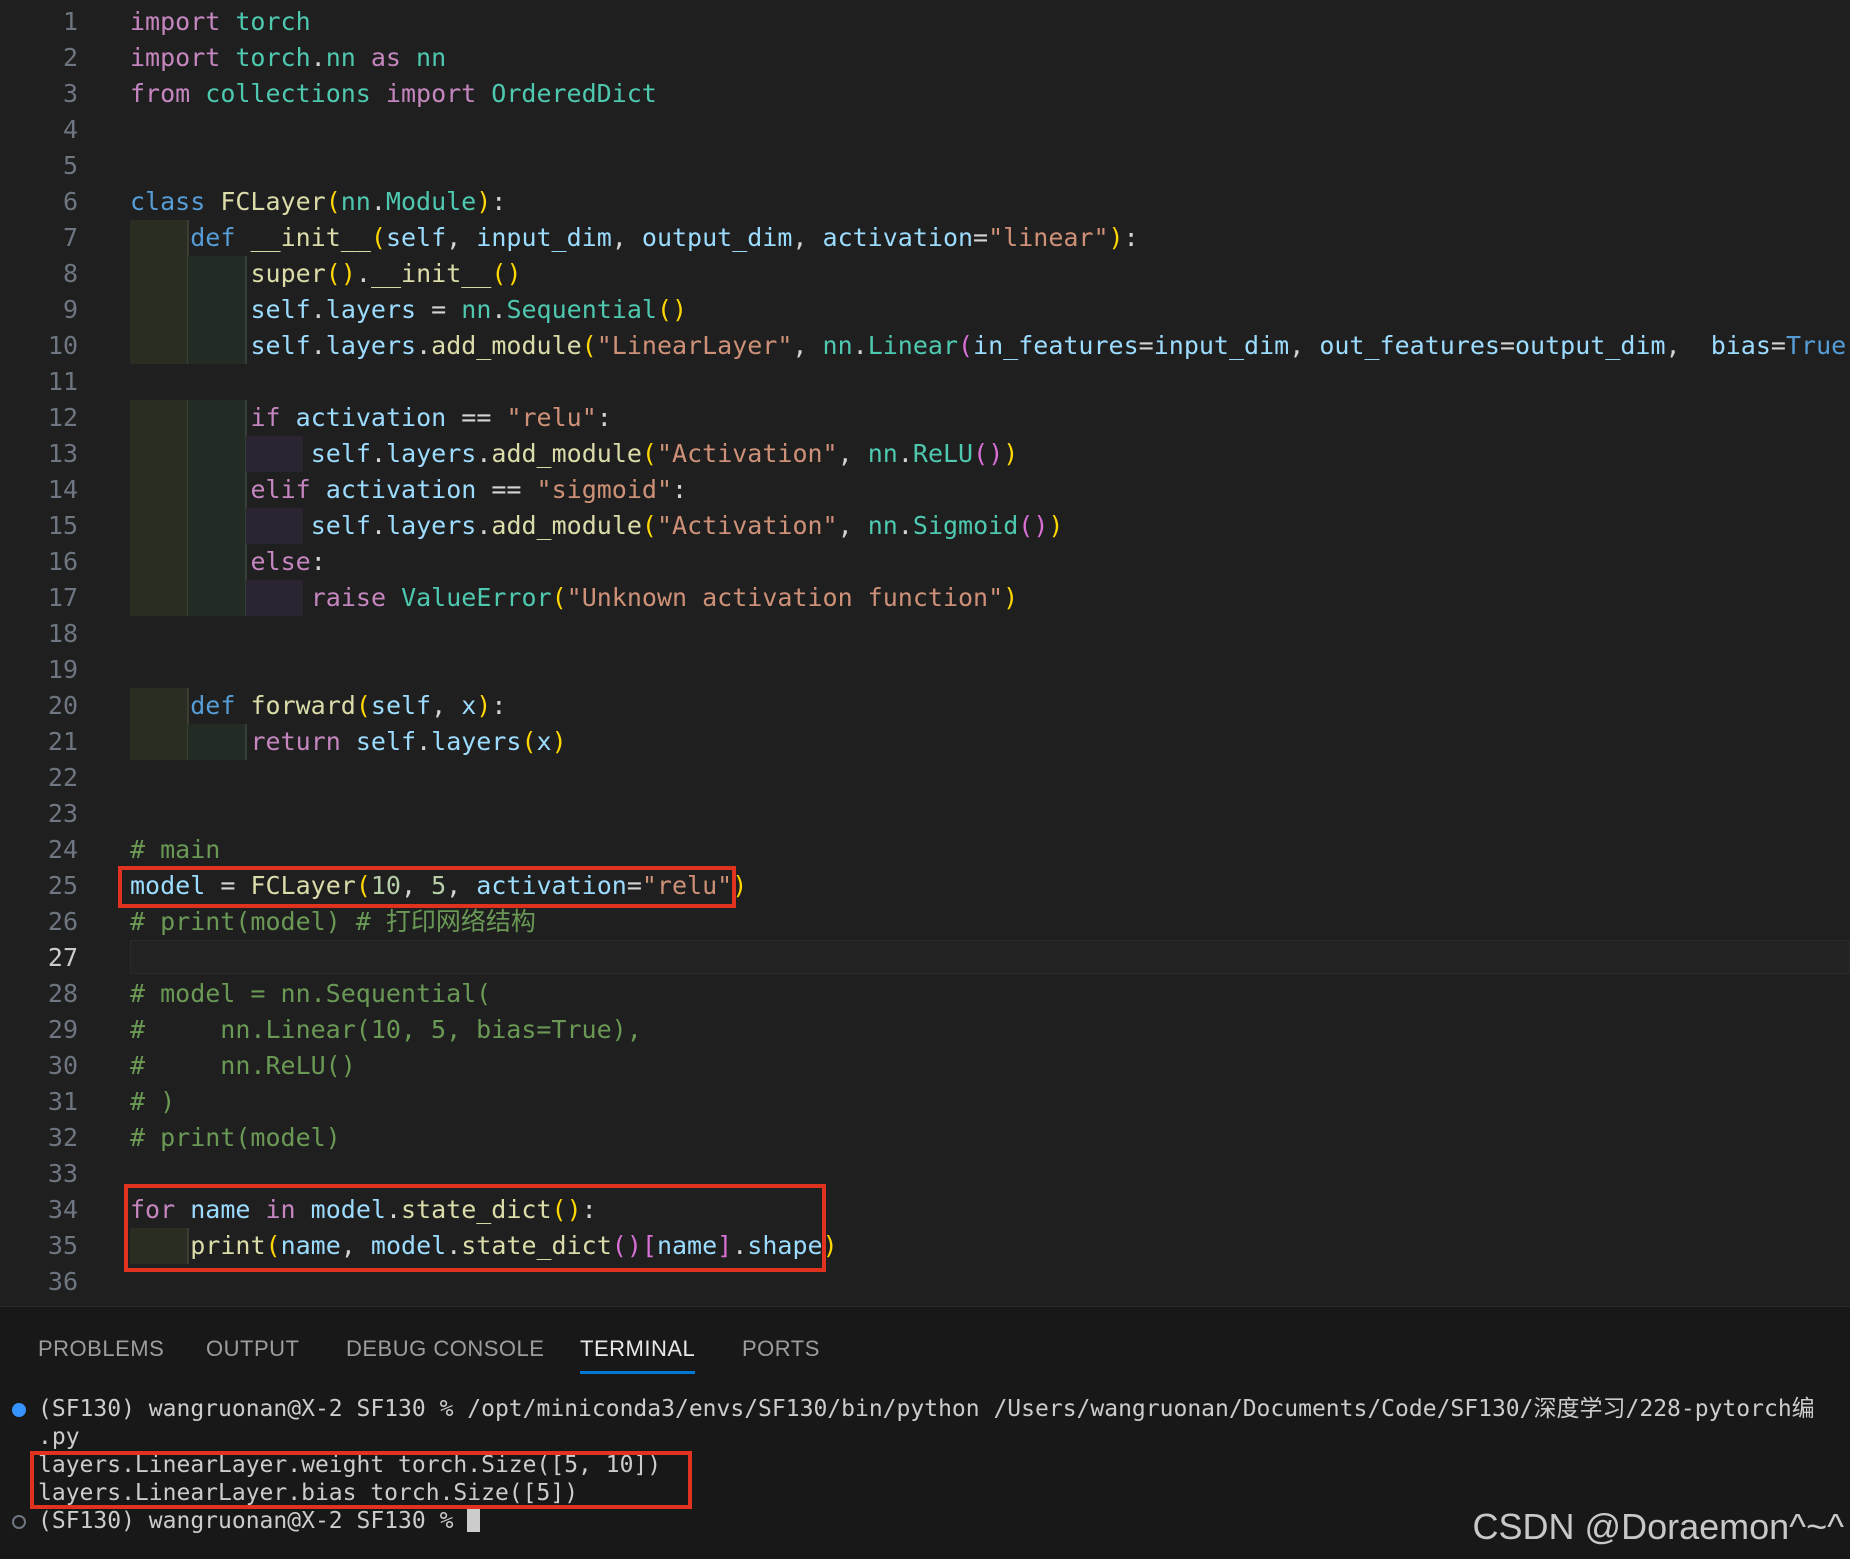  I want to click on code-line: 9 self.layers = nn.Sequential(), so click(925, 310).